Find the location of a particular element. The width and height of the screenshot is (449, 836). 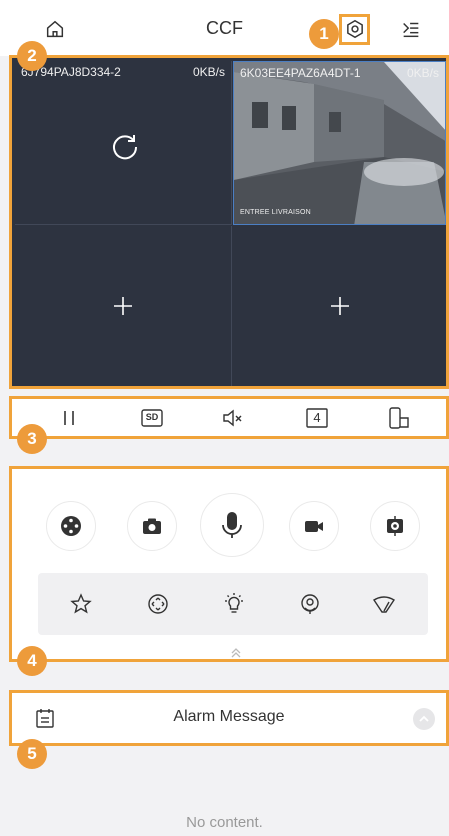

empty-state-text: No content. is located at coordinates (224, 822).